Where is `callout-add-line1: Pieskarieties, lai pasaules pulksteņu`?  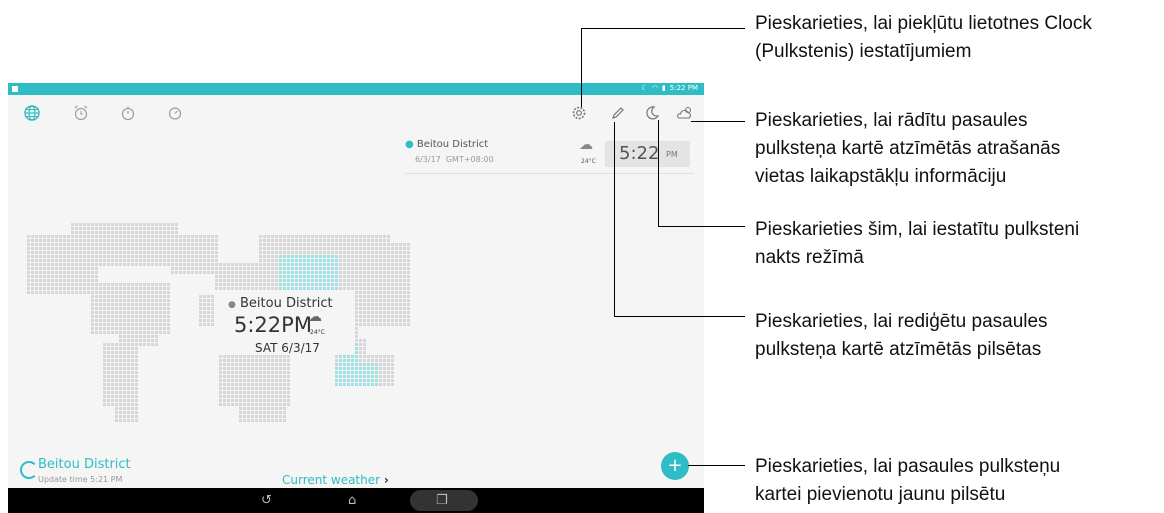 callout-add-line1: Pieskarieties, lai pasaules pulksteņu is located at coordinates (908, 466).